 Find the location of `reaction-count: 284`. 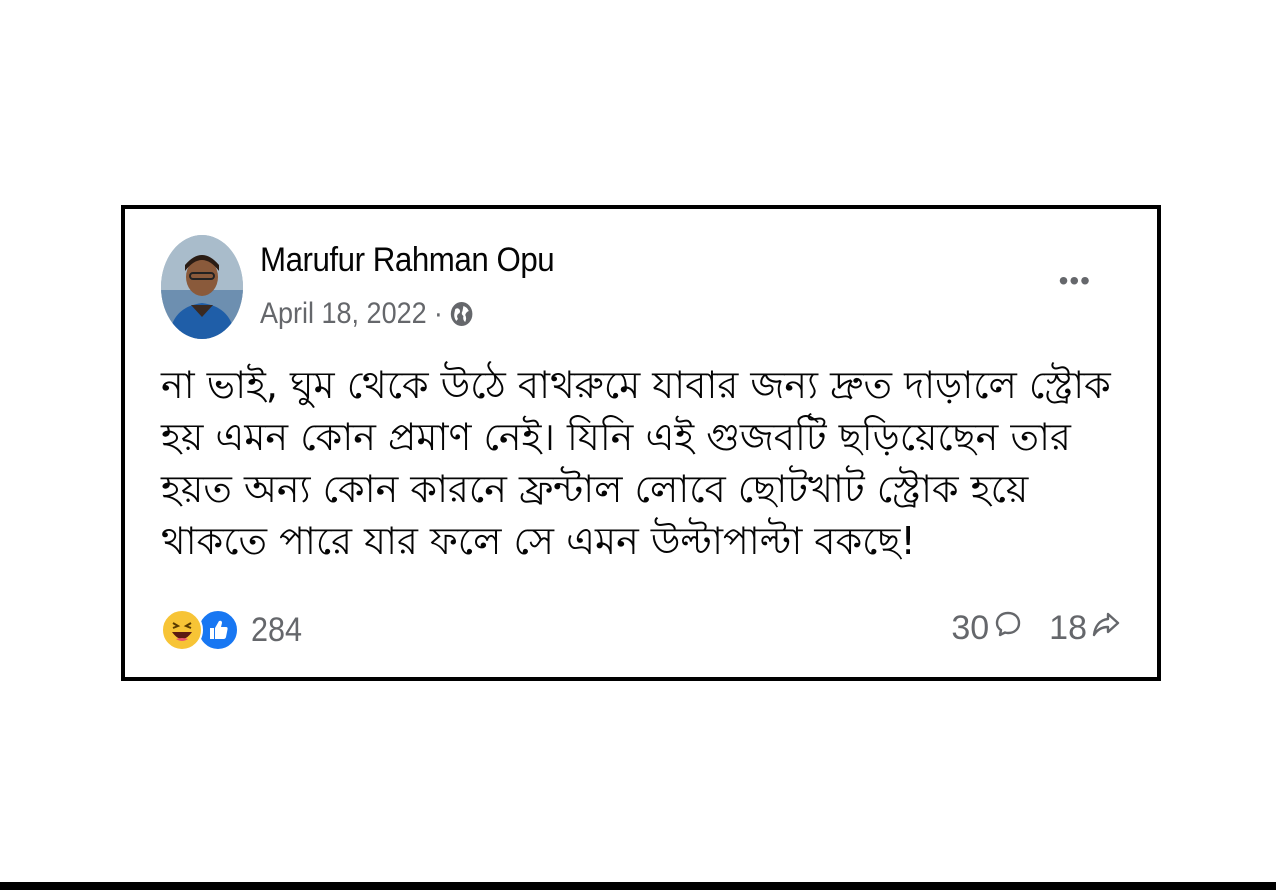

reaction-count: 284 is located at coordinates (277, 629).